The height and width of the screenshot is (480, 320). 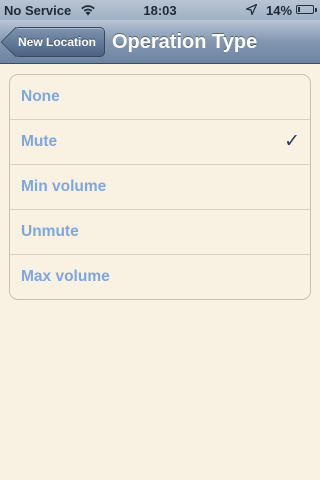 I want to click on navigation-bar: New Location Operation Type, so click(x=160, y=42).